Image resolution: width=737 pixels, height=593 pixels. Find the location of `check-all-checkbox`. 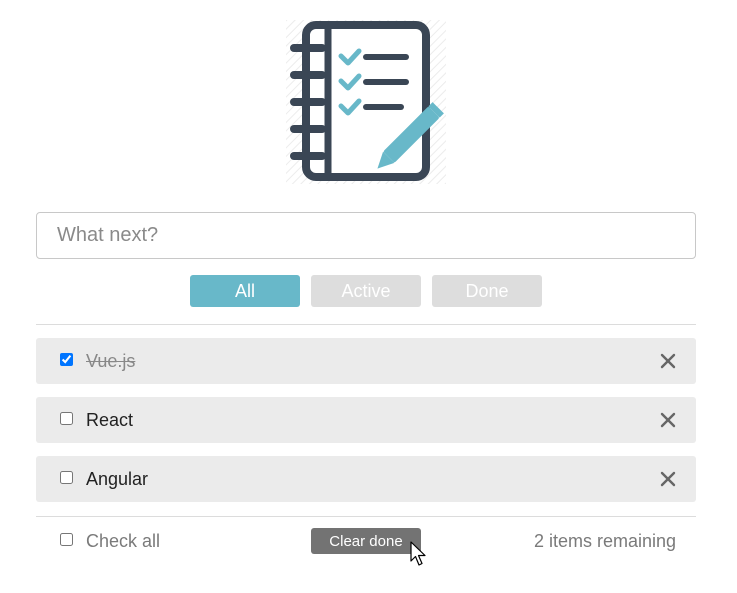

check-all-checkbox is located at coordinates (66, 539).